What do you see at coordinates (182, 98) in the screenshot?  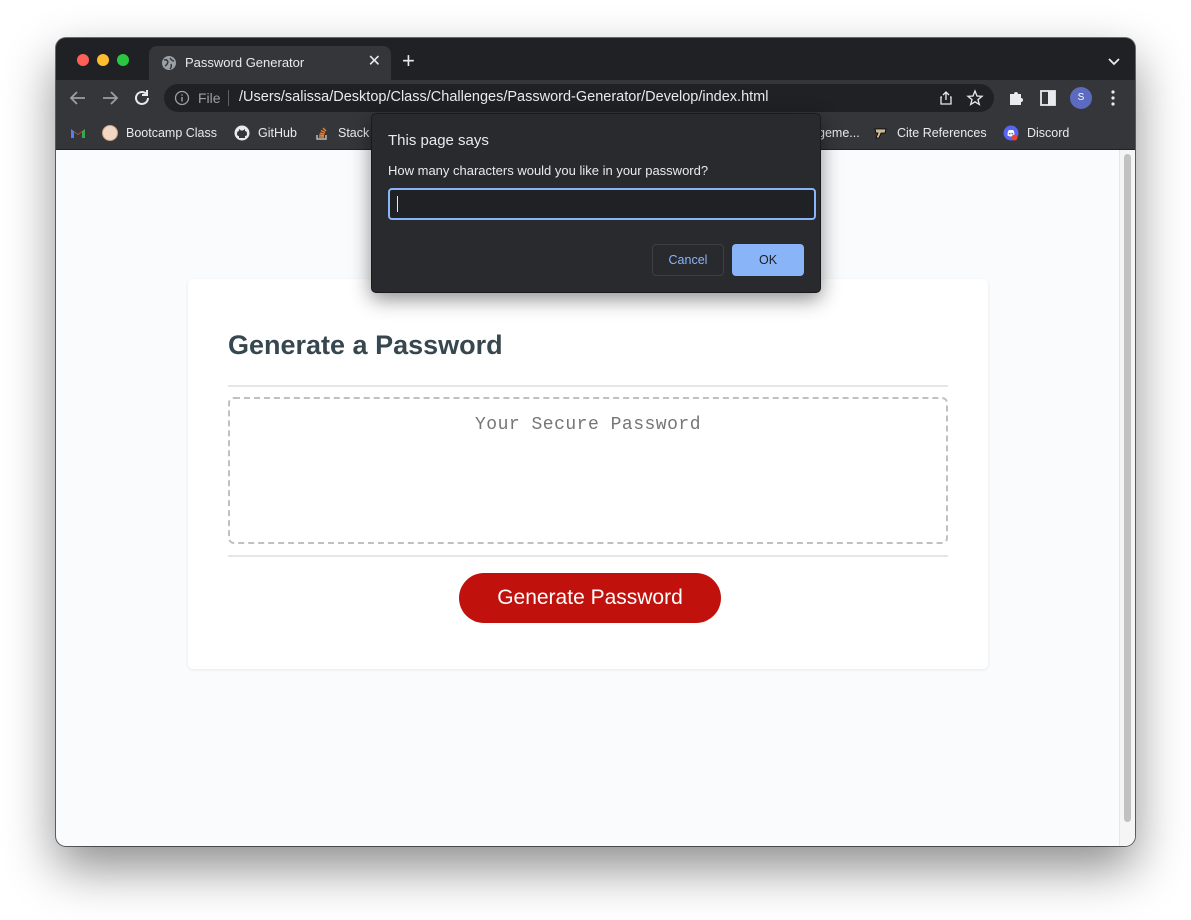 I see `info-icon` at bounding box center [182, 98].